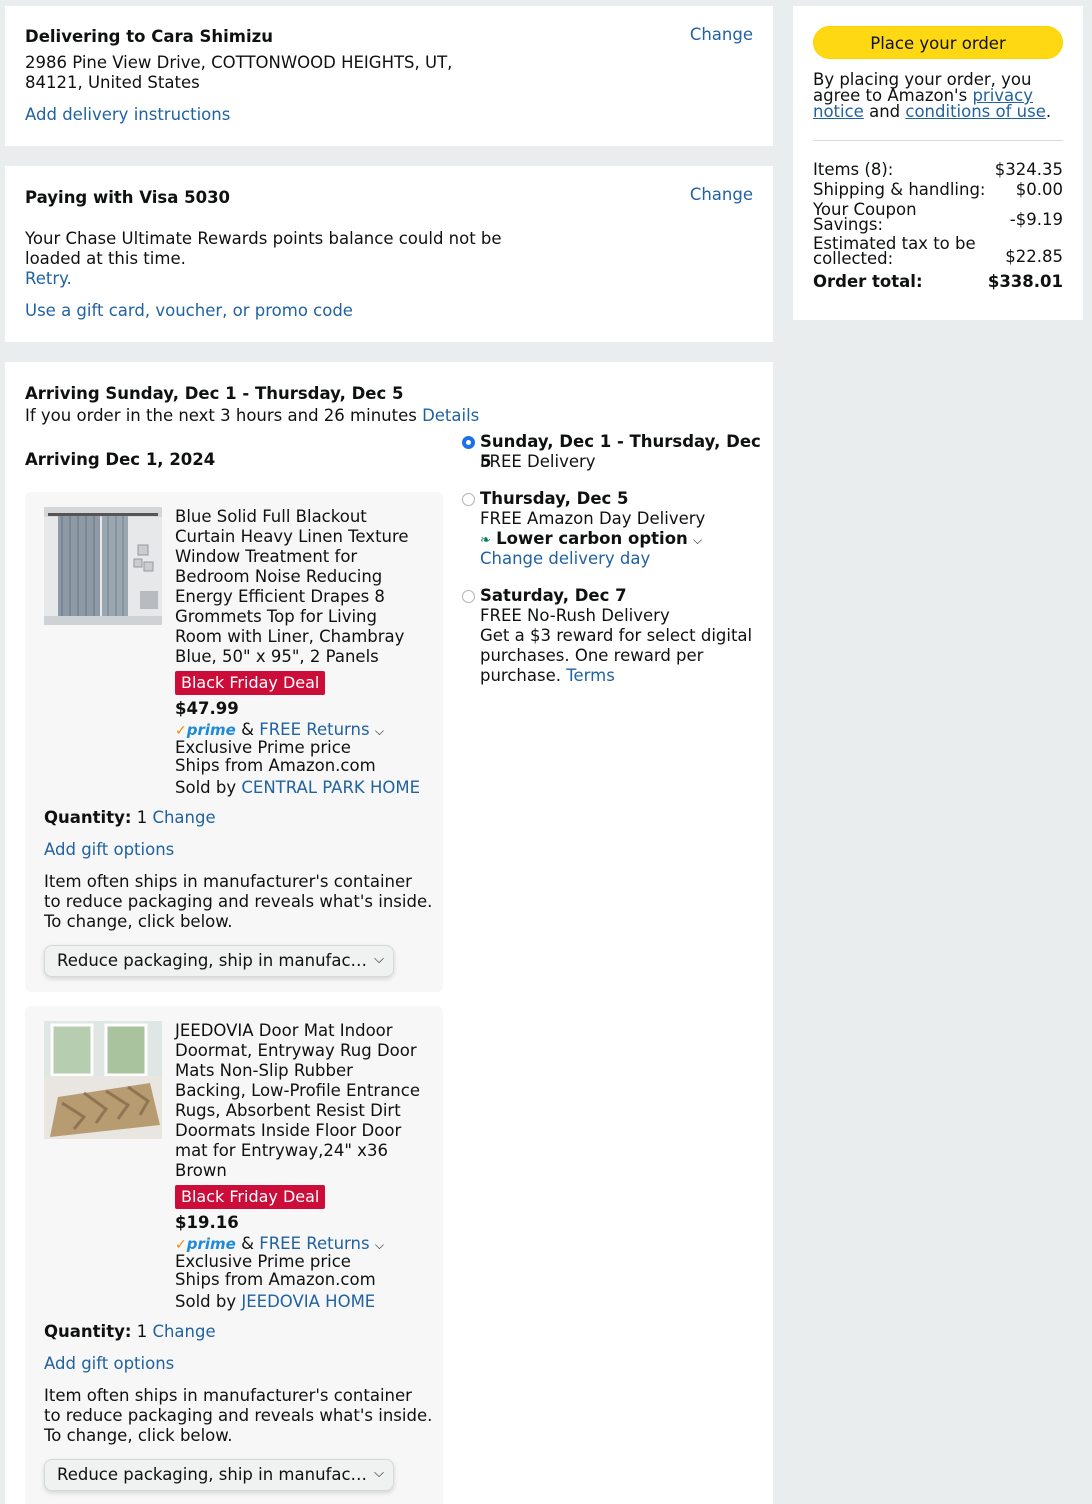  What do you see at coordinates (112, 82) in the screenshot?
I see `address-line-2: 84121, United States` at bounding box center [112, 82].